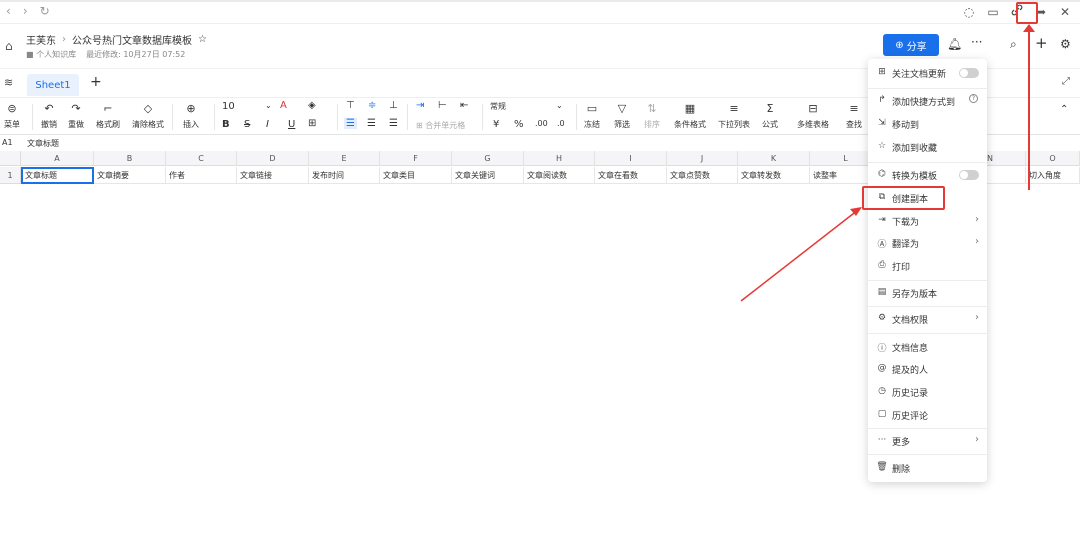  Describe the element at coordinates (882, 414) in the screenshot. I see `comment-history-icon: ▢` at that location.